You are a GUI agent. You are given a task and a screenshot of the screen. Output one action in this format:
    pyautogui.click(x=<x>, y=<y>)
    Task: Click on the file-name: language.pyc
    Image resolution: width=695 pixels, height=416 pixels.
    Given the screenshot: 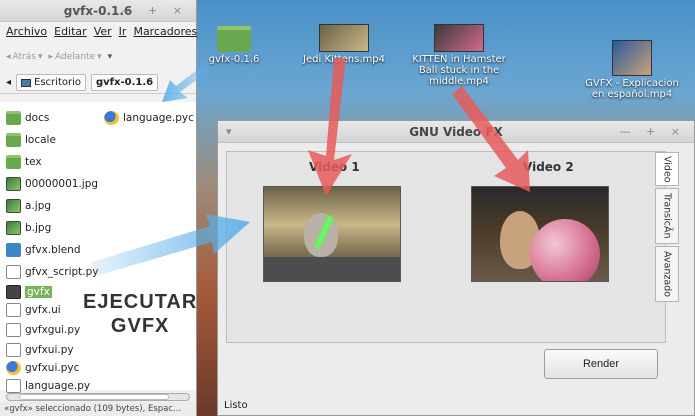 What is the action you would take?
    pyautogui.click(x=158, y=118)
    